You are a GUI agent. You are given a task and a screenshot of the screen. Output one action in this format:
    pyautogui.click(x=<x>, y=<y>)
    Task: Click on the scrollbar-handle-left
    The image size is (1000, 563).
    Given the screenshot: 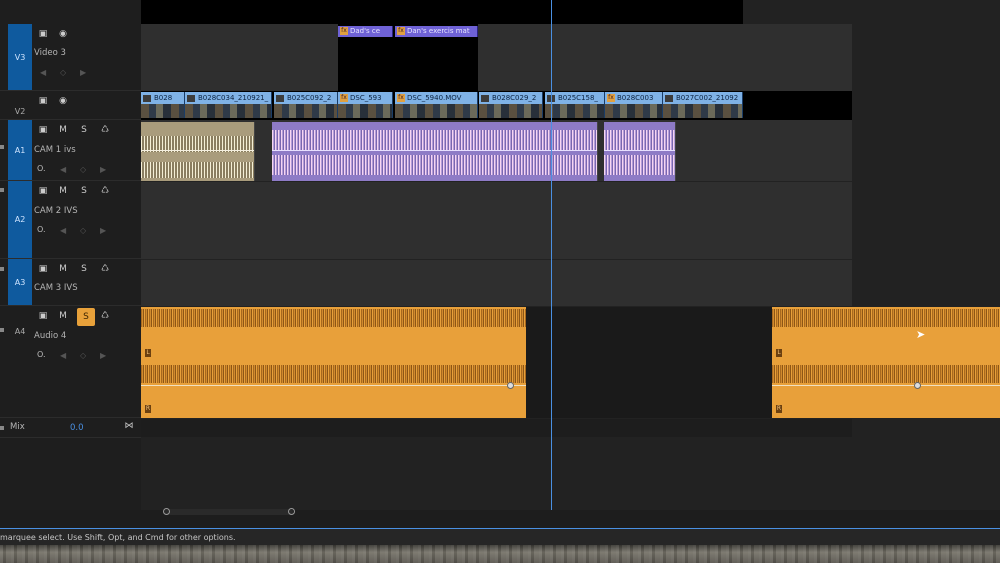 What is the action you would take?
    pyautogui.click(x=166, y=511)
    